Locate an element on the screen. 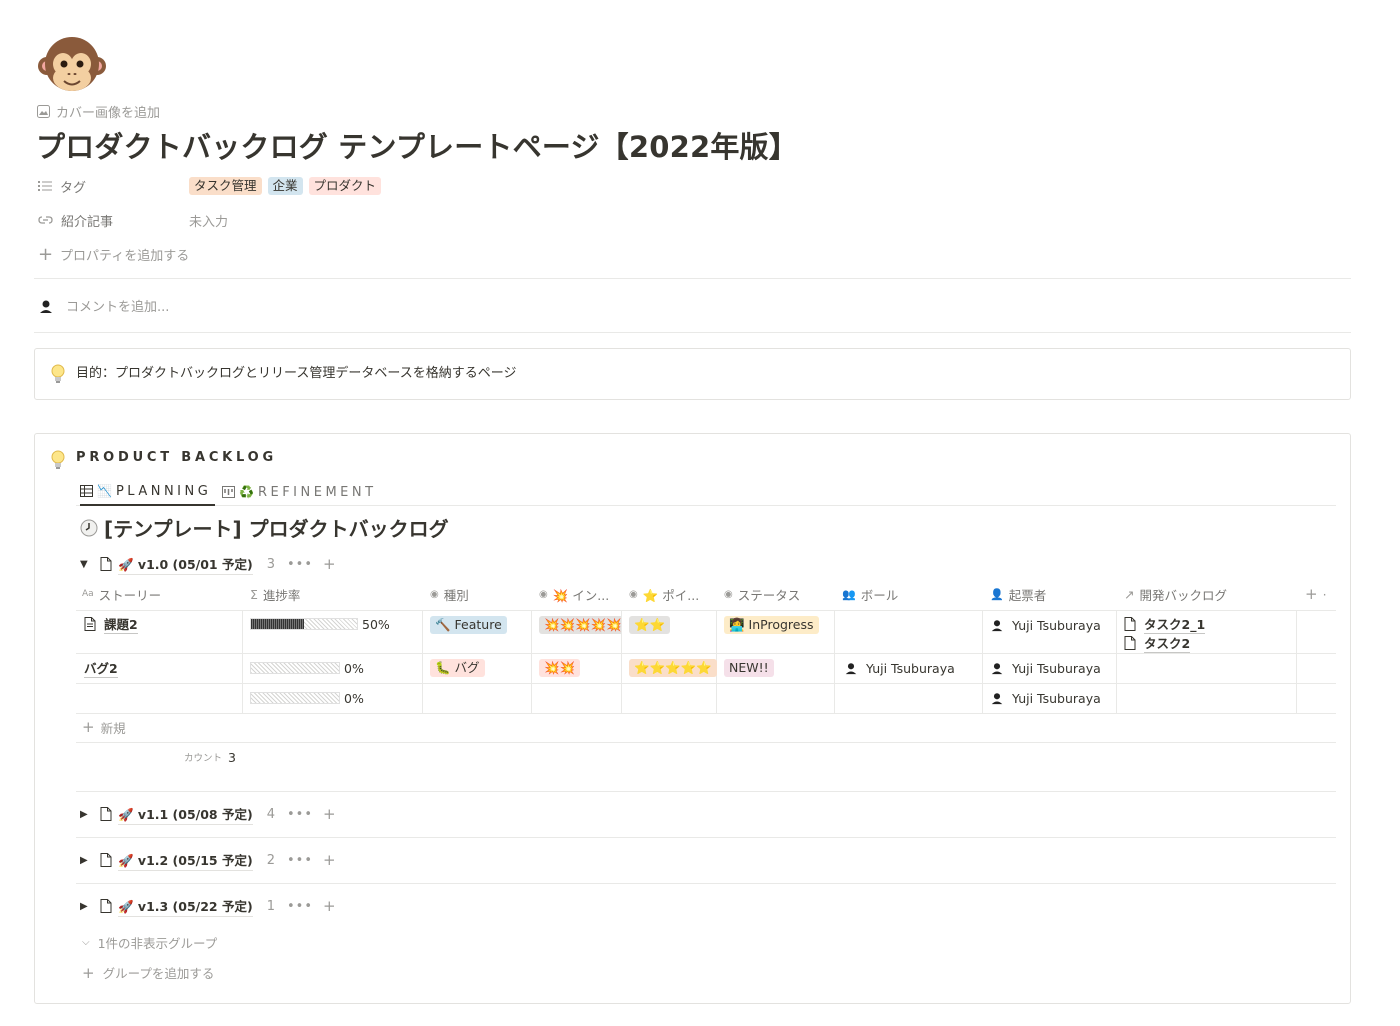 Image resolution: width=1400 pixels, height=1026 pixels. more-icon: · is located at coordinates (1324, 594).